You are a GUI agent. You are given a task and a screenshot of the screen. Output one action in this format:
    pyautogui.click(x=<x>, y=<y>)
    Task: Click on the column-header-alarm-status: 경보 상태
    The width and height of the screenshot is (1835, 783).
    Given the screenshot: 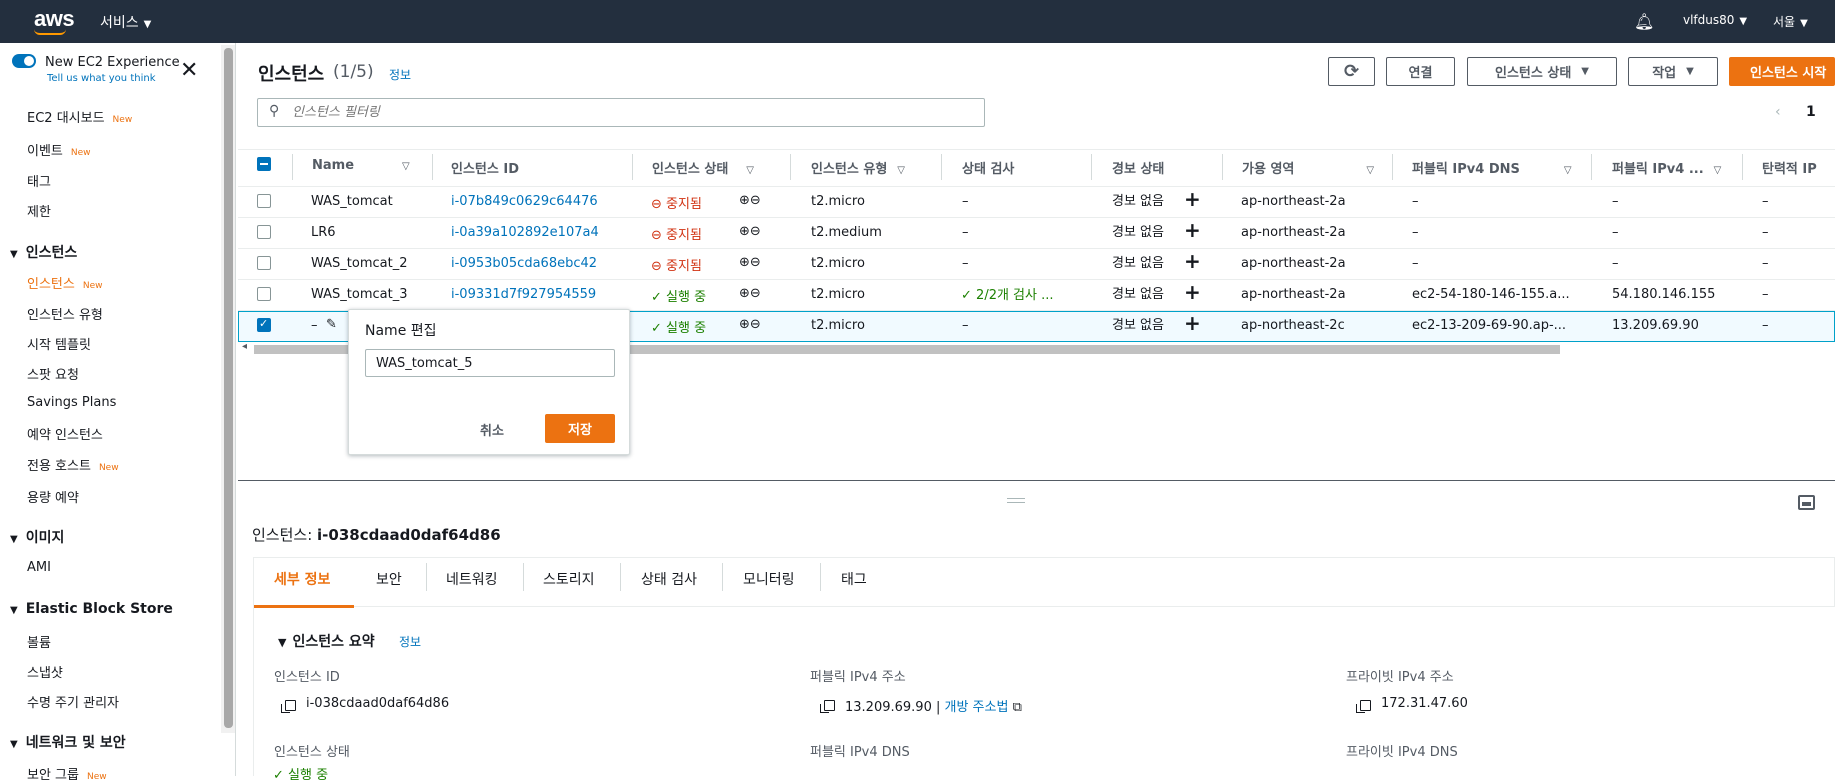 What is the action you would take?
    pyautogui.click(x=1138, y=167)
    